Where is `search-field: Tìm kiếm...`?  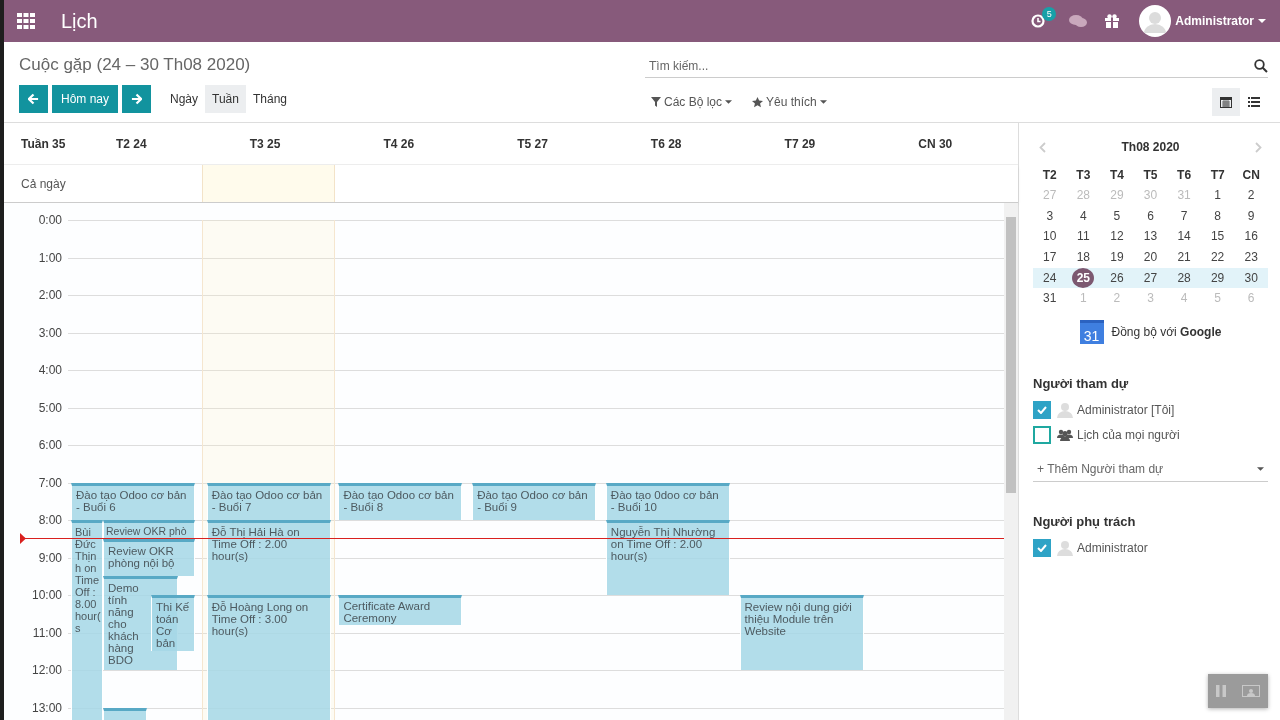 search-field: Tìm kiếm... is located at coordinates (949, 65).